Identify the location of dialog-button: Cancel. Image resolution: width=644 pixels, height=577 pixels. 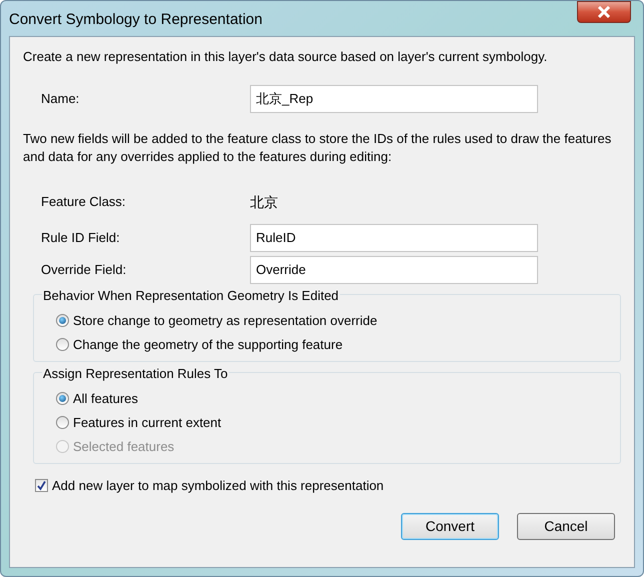
(566, 526).